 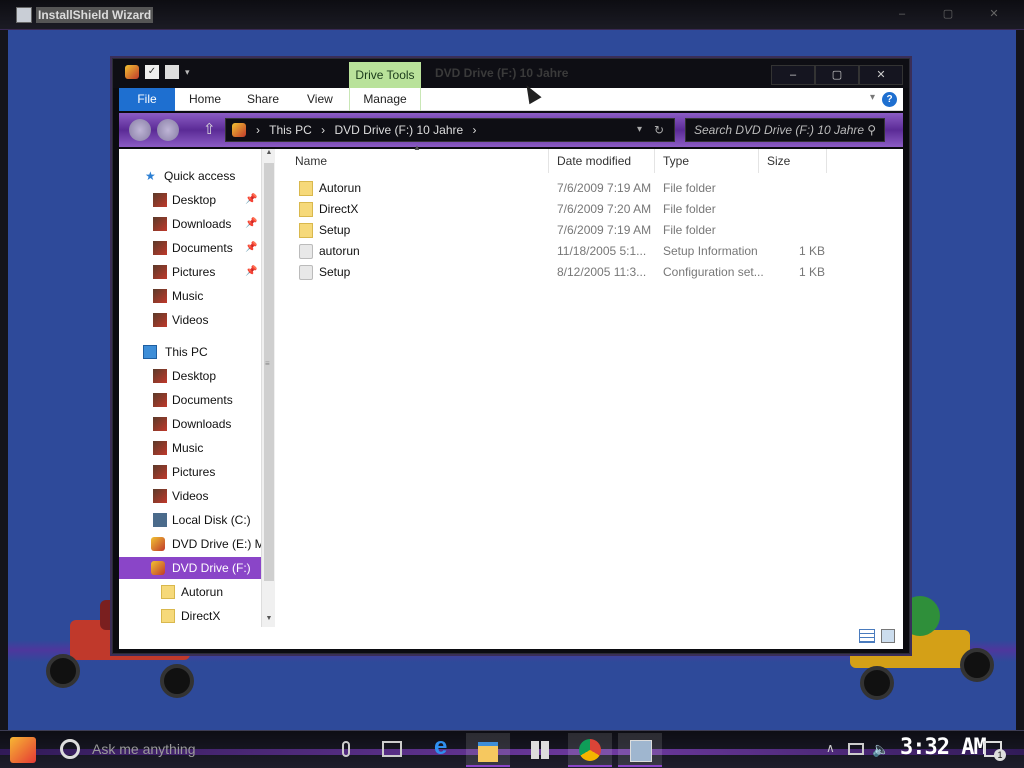 What do you see at coordinates (902, 15) in the screenshot?
I see `installshield-minimize-button: –` at bounding box center [902, 15].